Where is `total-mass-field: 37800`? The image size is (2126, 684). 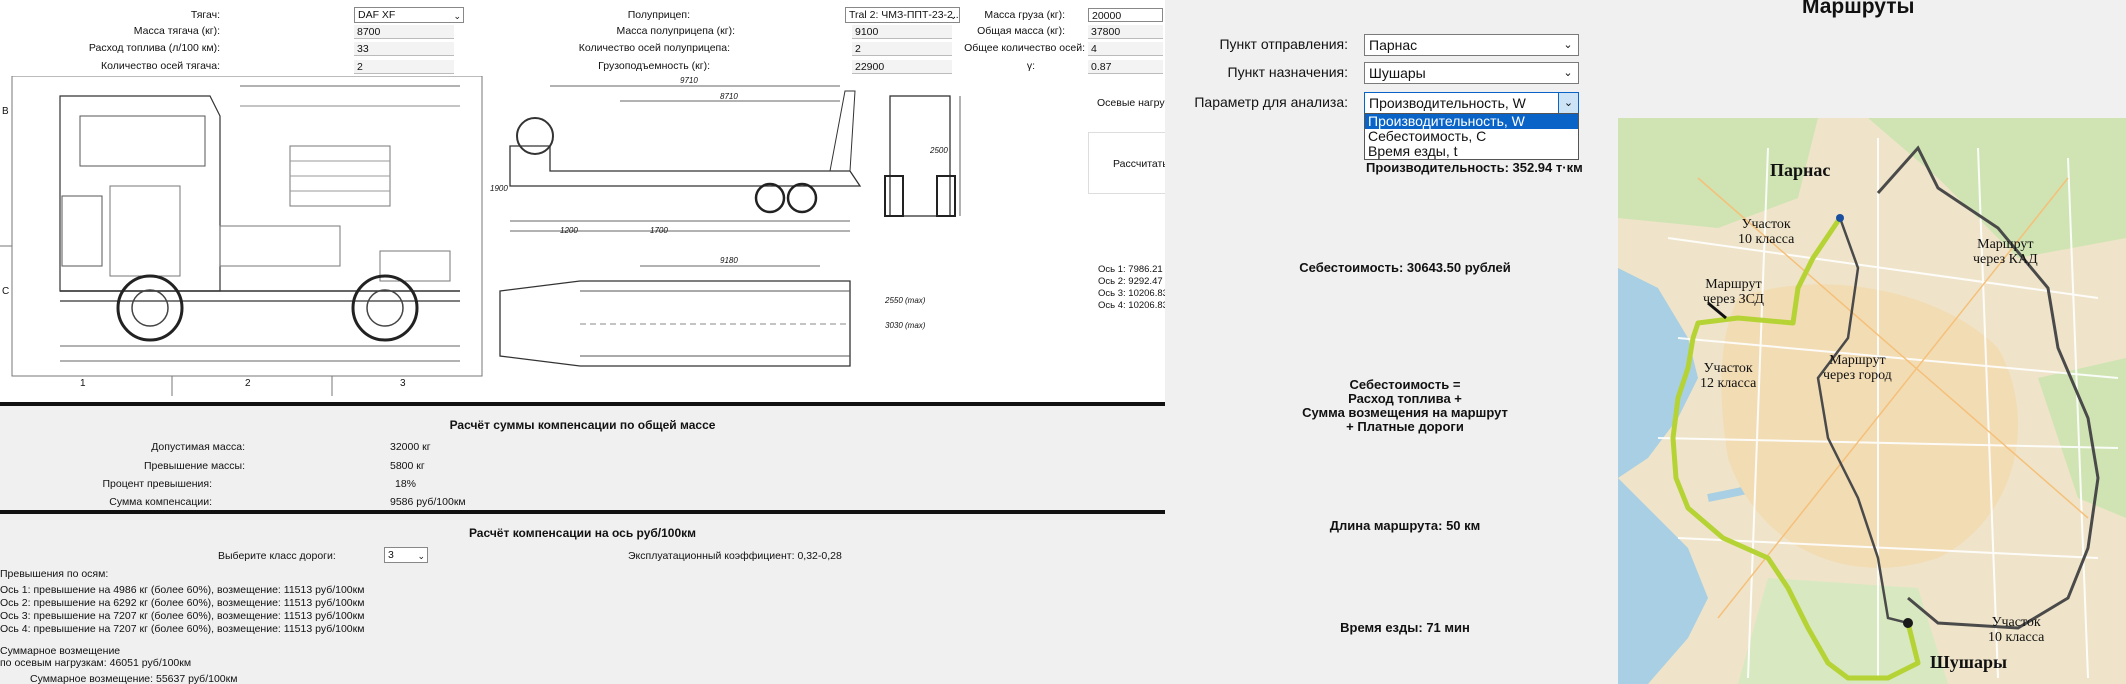 total-mass-field: 37800 is located at coordinates (1125, 32).